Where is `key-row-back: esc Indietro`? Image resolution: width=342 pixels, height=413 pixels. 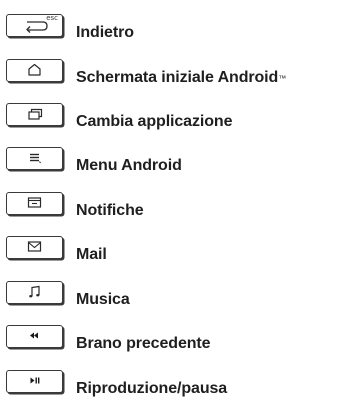 key-row-back: esc Indietro is located at coordinates (174, 27).